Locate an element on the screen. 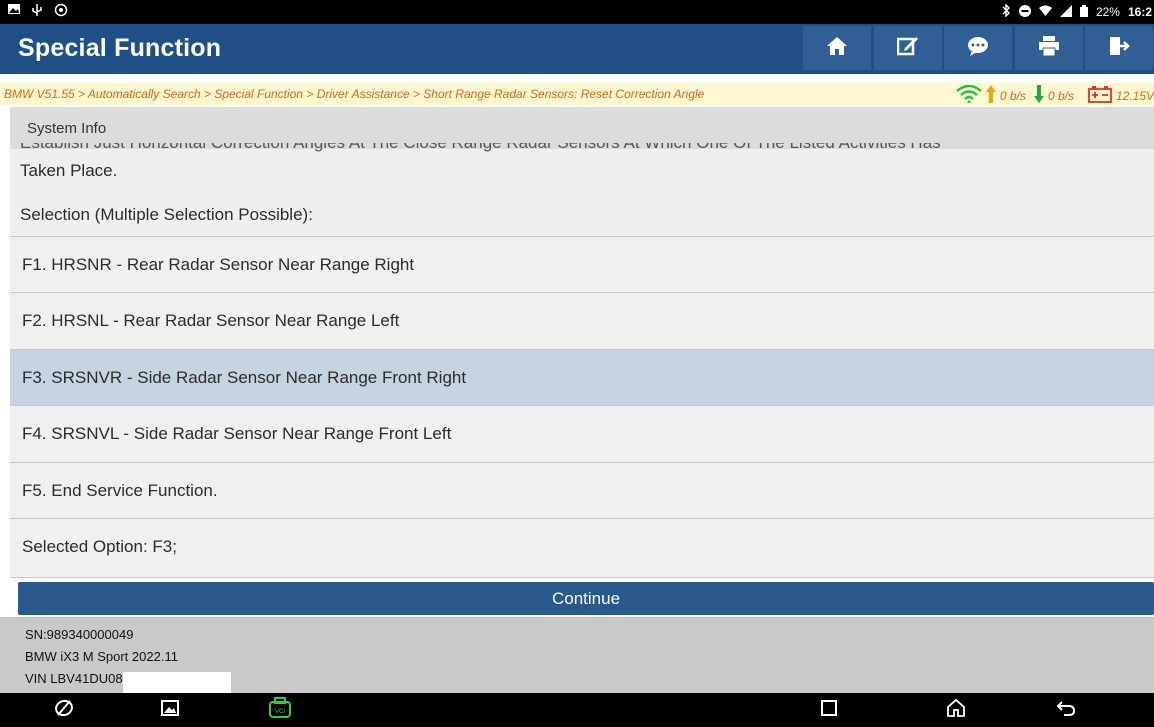 Image resolution: width=1154 pixels, height=727 pixels. edit-icon is located at coordinates (907, 48).